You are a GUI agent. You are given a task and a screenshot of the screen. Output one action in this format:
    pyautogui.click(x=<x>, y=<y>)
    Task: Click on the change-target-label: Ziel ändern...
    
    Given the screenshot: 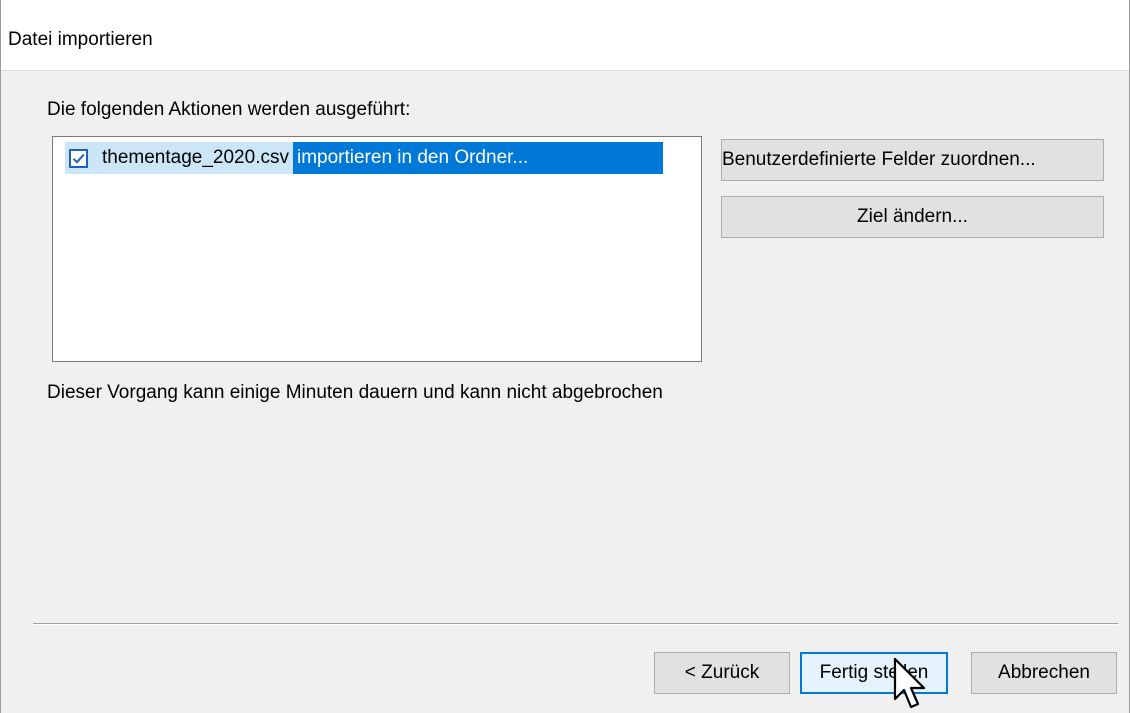 What is the action you would take?
    pyautogui.click(x=912, y=216)
    